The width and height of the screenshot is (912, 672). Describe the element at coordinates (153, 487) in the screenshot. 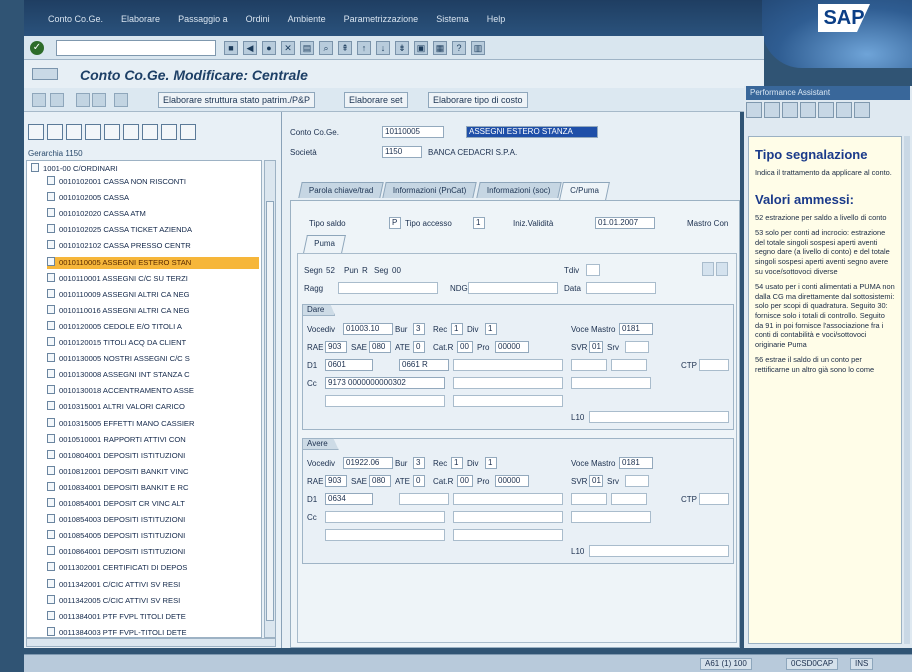

I see `tree-node: 0010834001 DEPOSITI BANKIT E RC` at that location.